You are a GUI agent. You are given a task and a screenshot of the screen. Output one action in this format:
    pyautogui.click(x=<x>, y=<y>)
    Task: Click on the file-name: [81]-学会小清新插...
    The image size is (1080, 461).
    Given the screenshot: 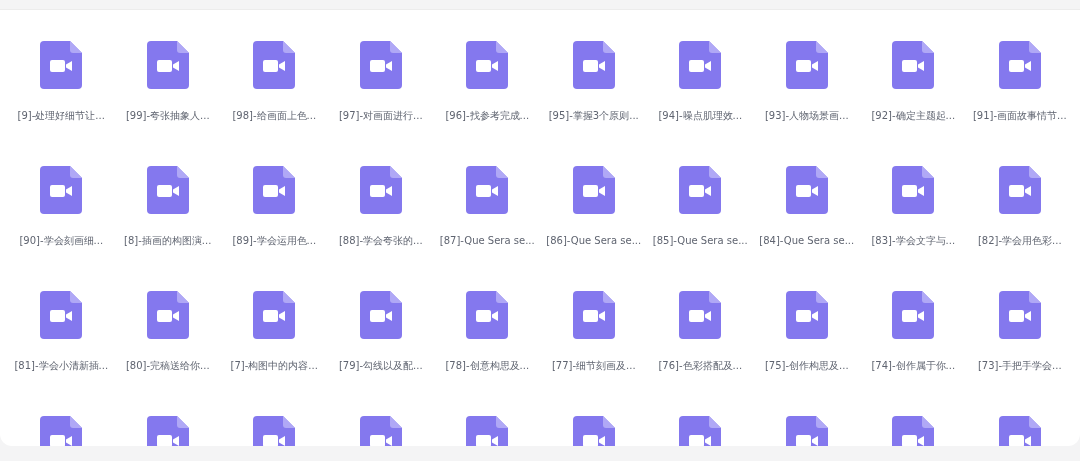 What is the action you would take?
    pyautogui.click(x=61, y=366)
    